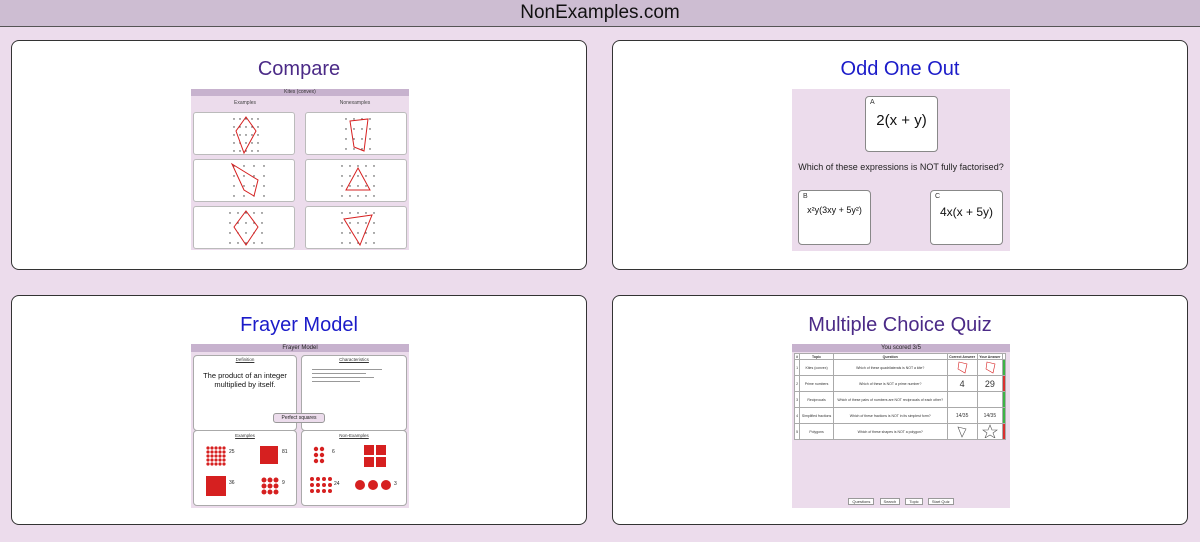 The image size is (1200, 542). I want to click on odd-one-out-title: Odd One Out, so click(900, 69).